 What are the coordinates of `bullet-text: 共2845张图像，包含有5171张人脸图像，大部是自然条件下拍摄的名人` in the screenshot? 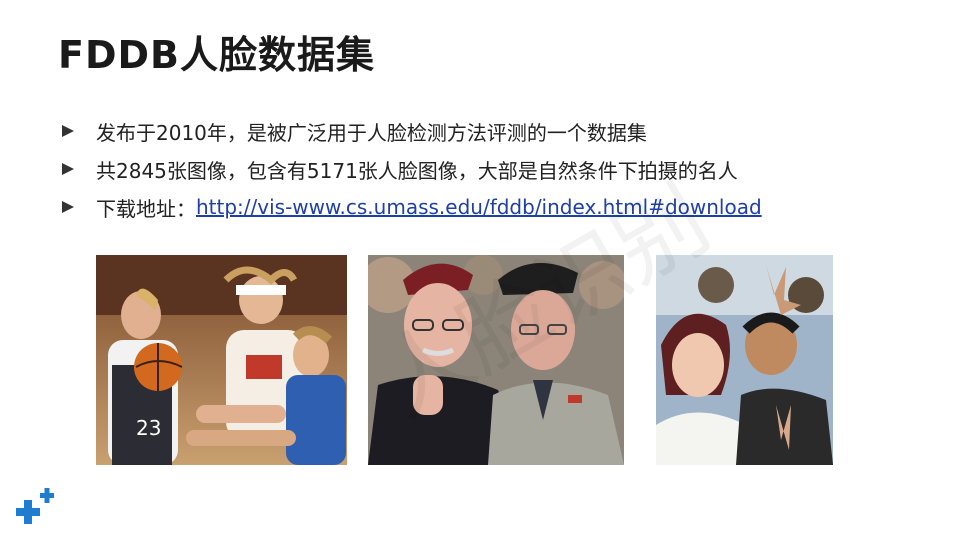 It's located at (417, 170).